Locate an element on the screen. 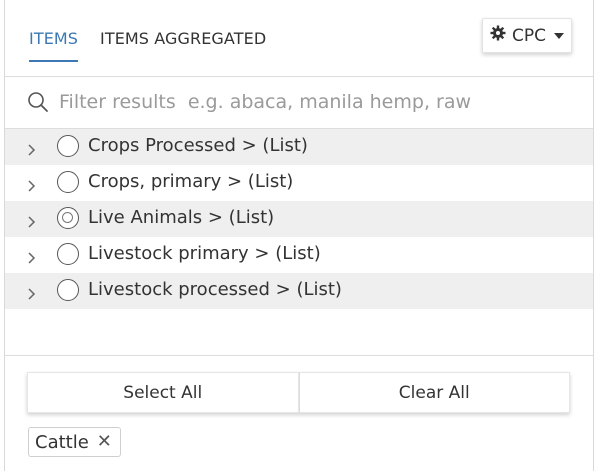  list-item-label: Livestock processed > (List) is located at coordinates (215, 289).